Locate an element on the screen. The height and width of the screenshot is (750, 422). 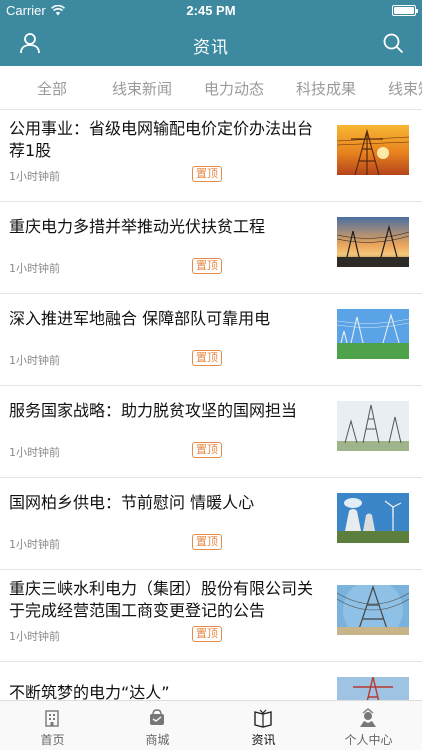
shop-icon is located at coordinates (157, 717).